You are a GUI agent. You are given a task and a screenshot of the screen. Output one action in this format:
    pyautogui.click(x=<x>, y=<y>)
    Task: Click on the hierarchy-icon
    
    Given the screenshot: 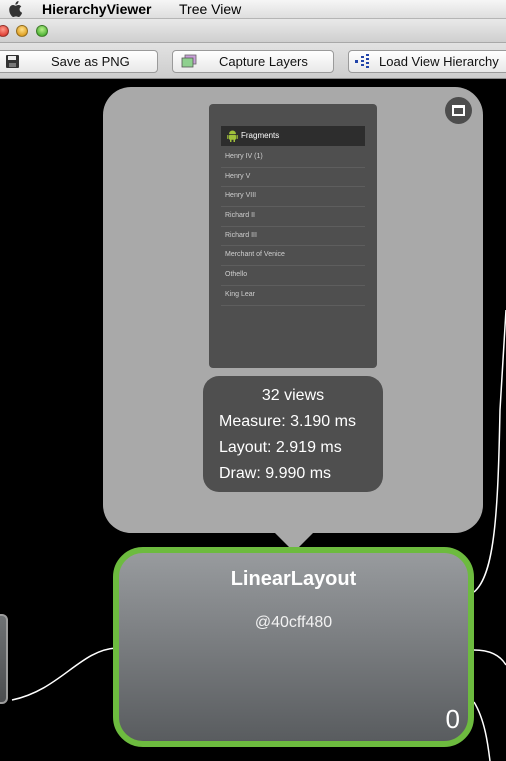 What is the action you would take?
    pyautogui.click(x=362, y=61)
    